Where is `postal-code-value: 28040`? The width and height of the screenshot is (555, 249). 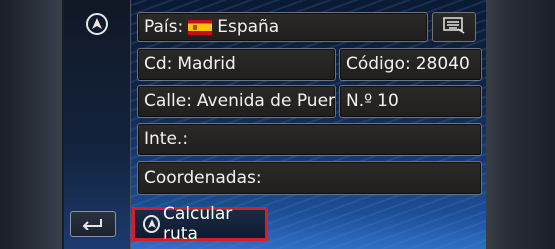
postal-code-value: 28040 is located at coordinates (442, 64).